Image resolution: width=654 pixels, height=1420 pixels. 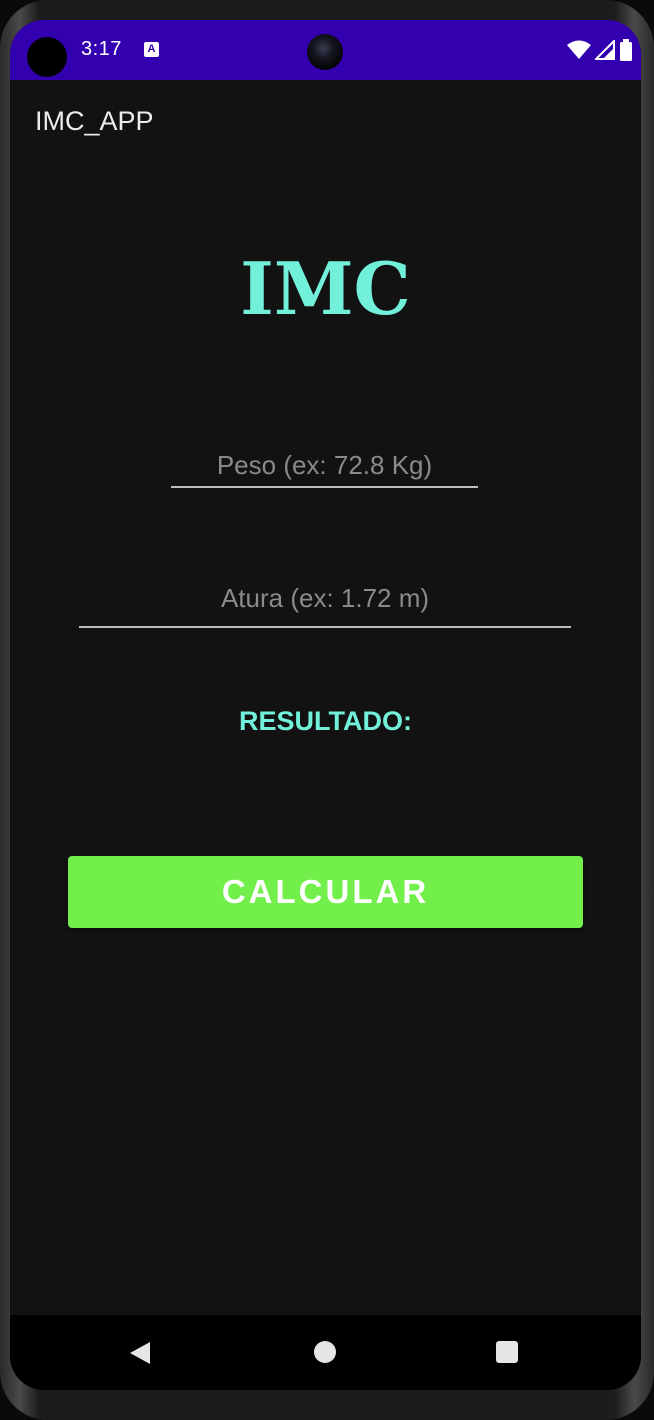 I want to click on signal-icon, so click(x=605, y=50).